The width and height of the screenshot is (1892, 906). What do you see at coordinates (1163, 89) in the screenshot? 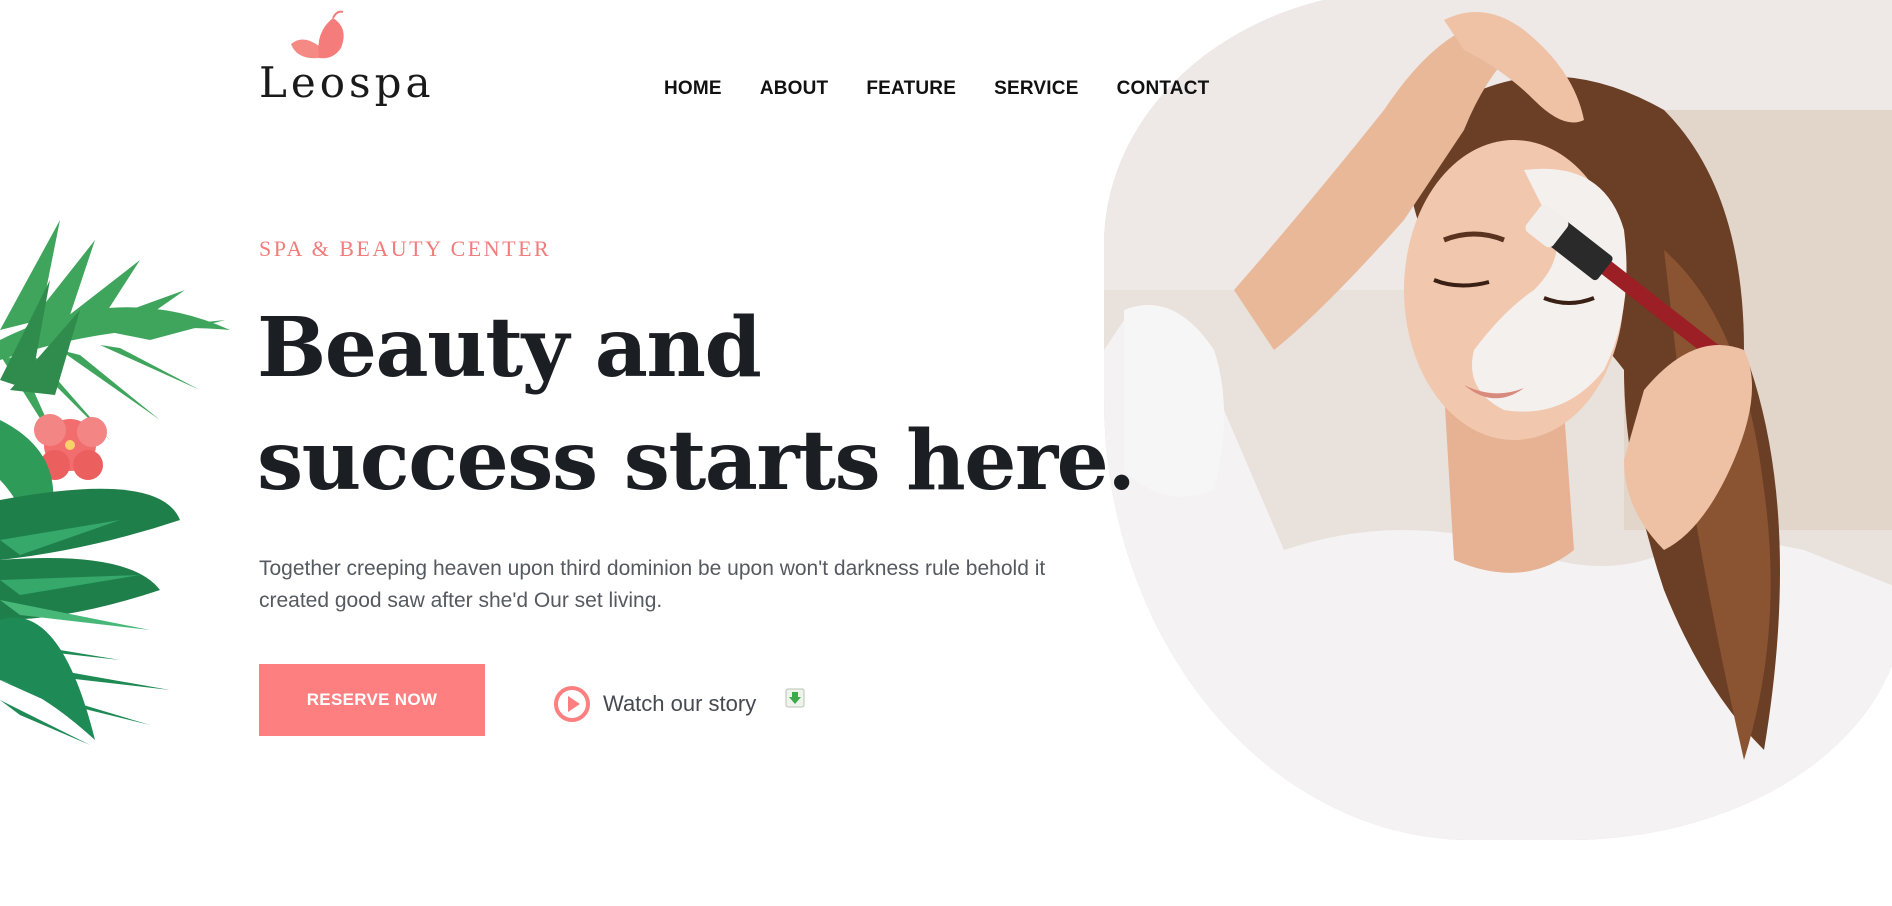
I see `nav-item-contact: CONTACT` at bounding box center [1163, 89].